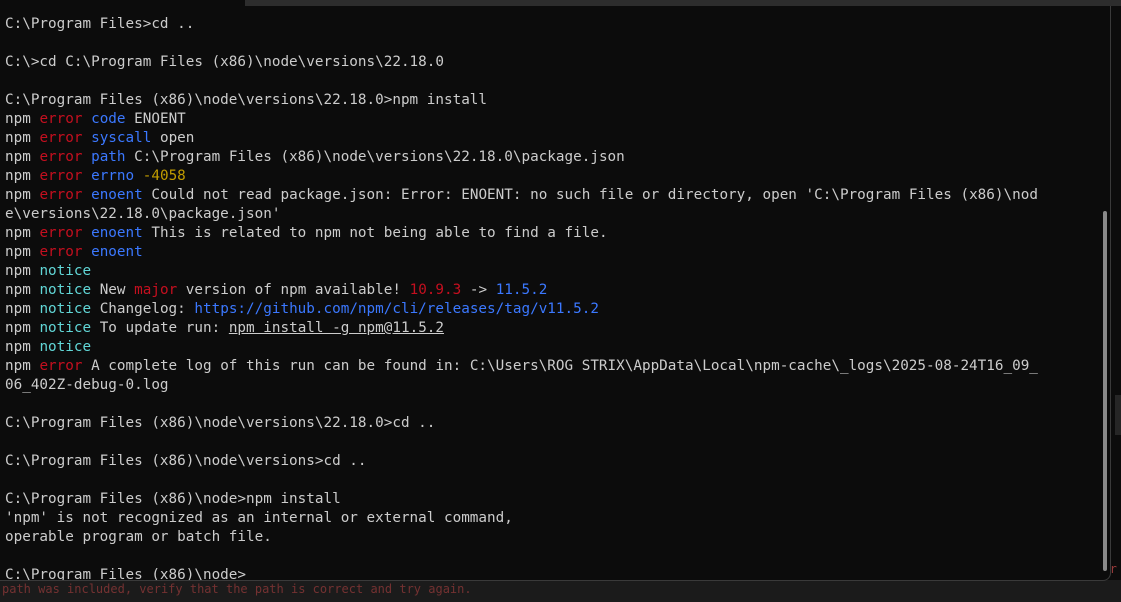 Image resolution: width=1121 pixels, height=602 pixels. What do you see at coordinates (521, 573) in the screenshot?
I see `terminal-line: C:\Program Files (x86)\node>` at bounding box center [521, 573].